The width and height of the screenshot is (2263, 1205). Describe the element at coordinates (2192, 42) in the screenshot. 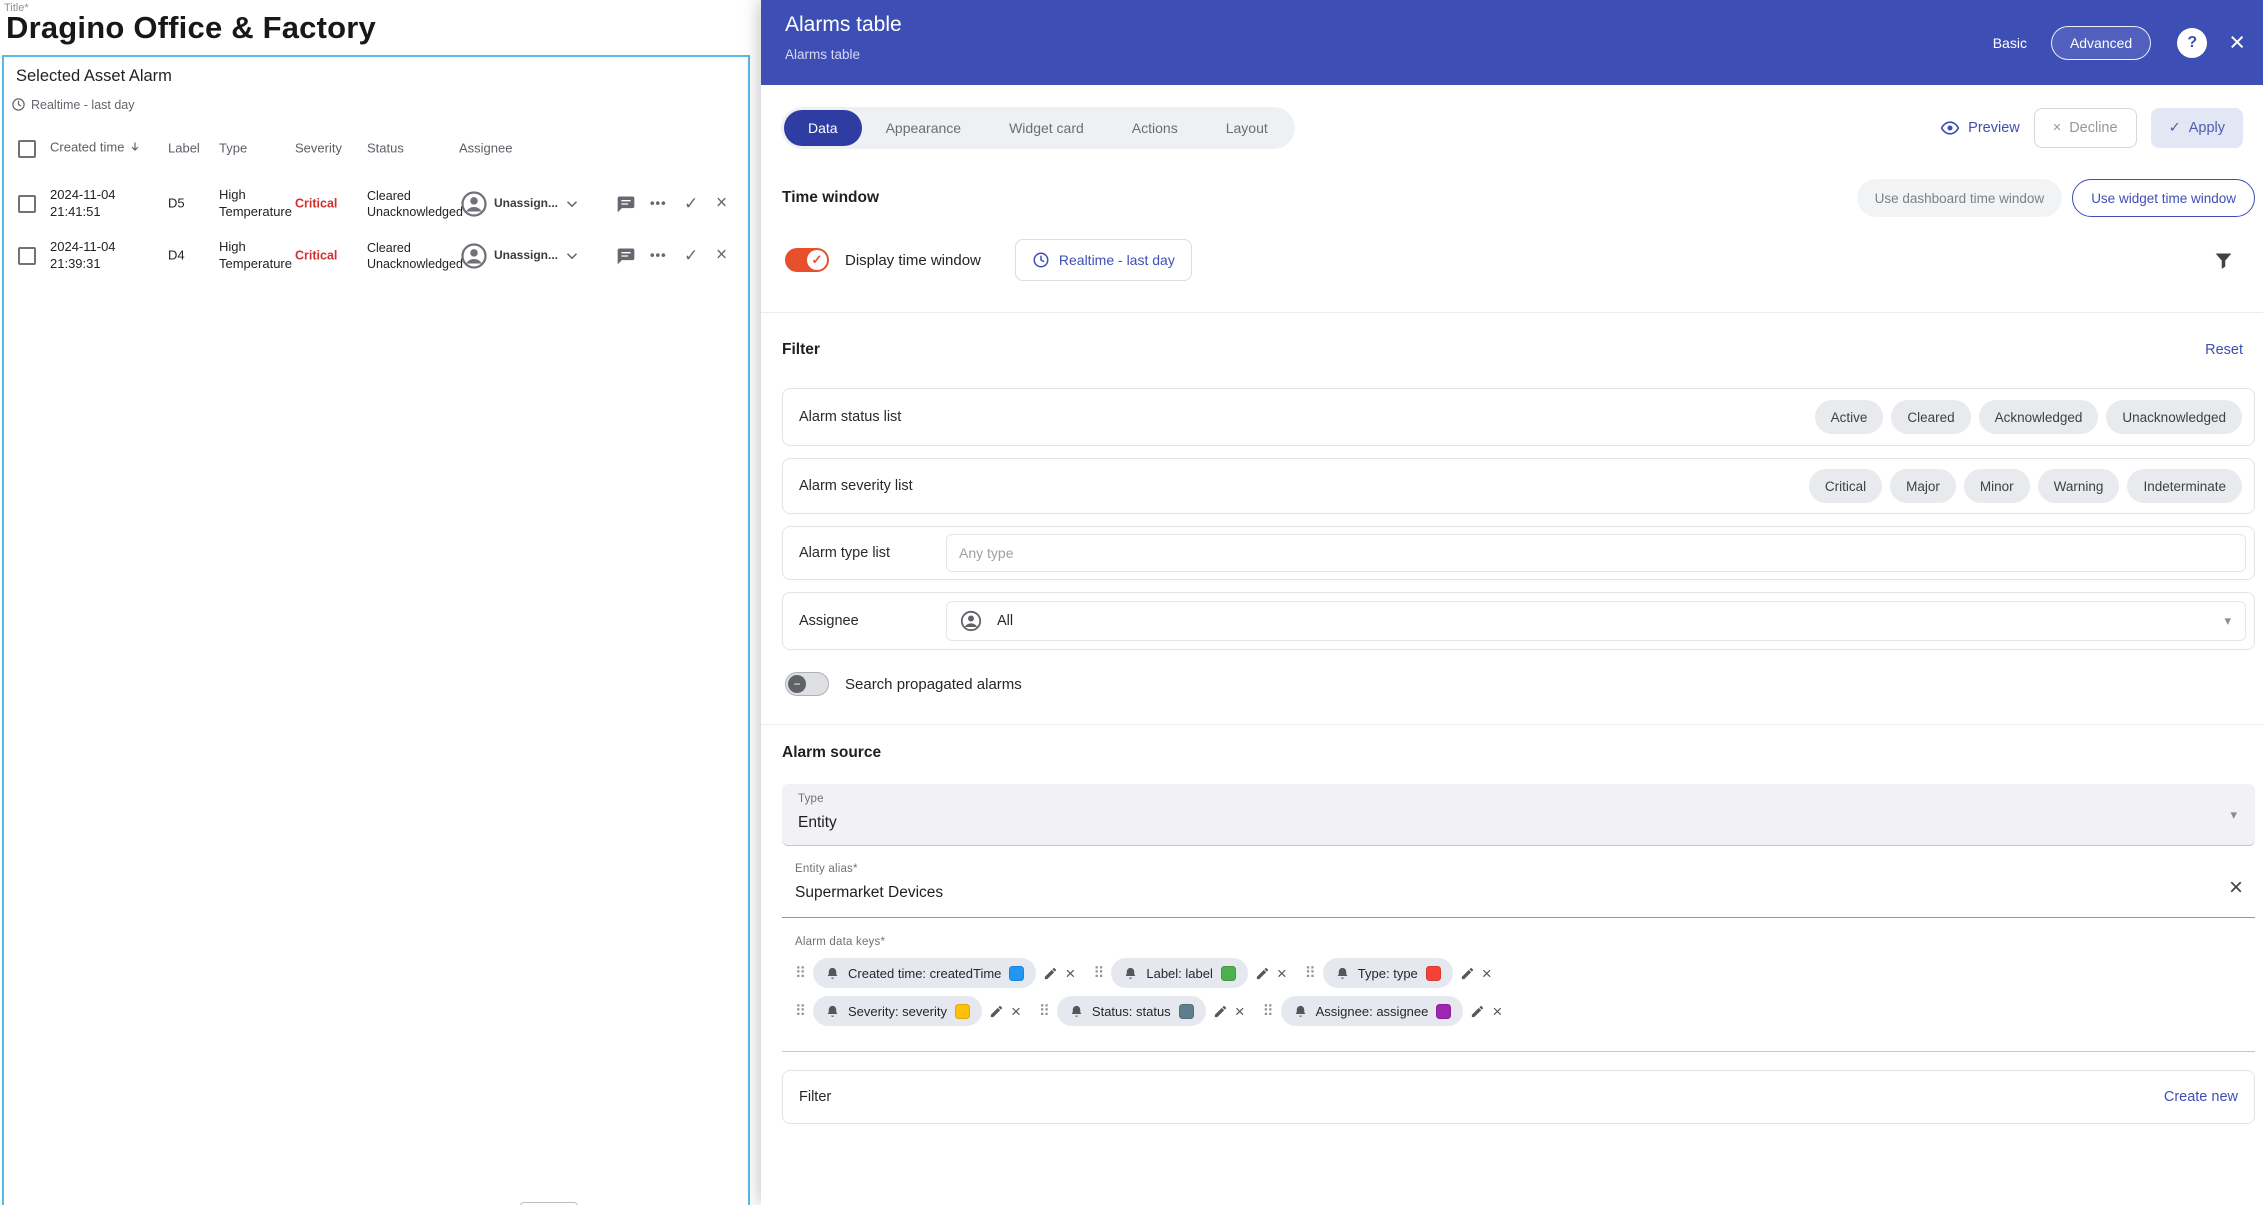

I see `help-icon: ?` at that location.